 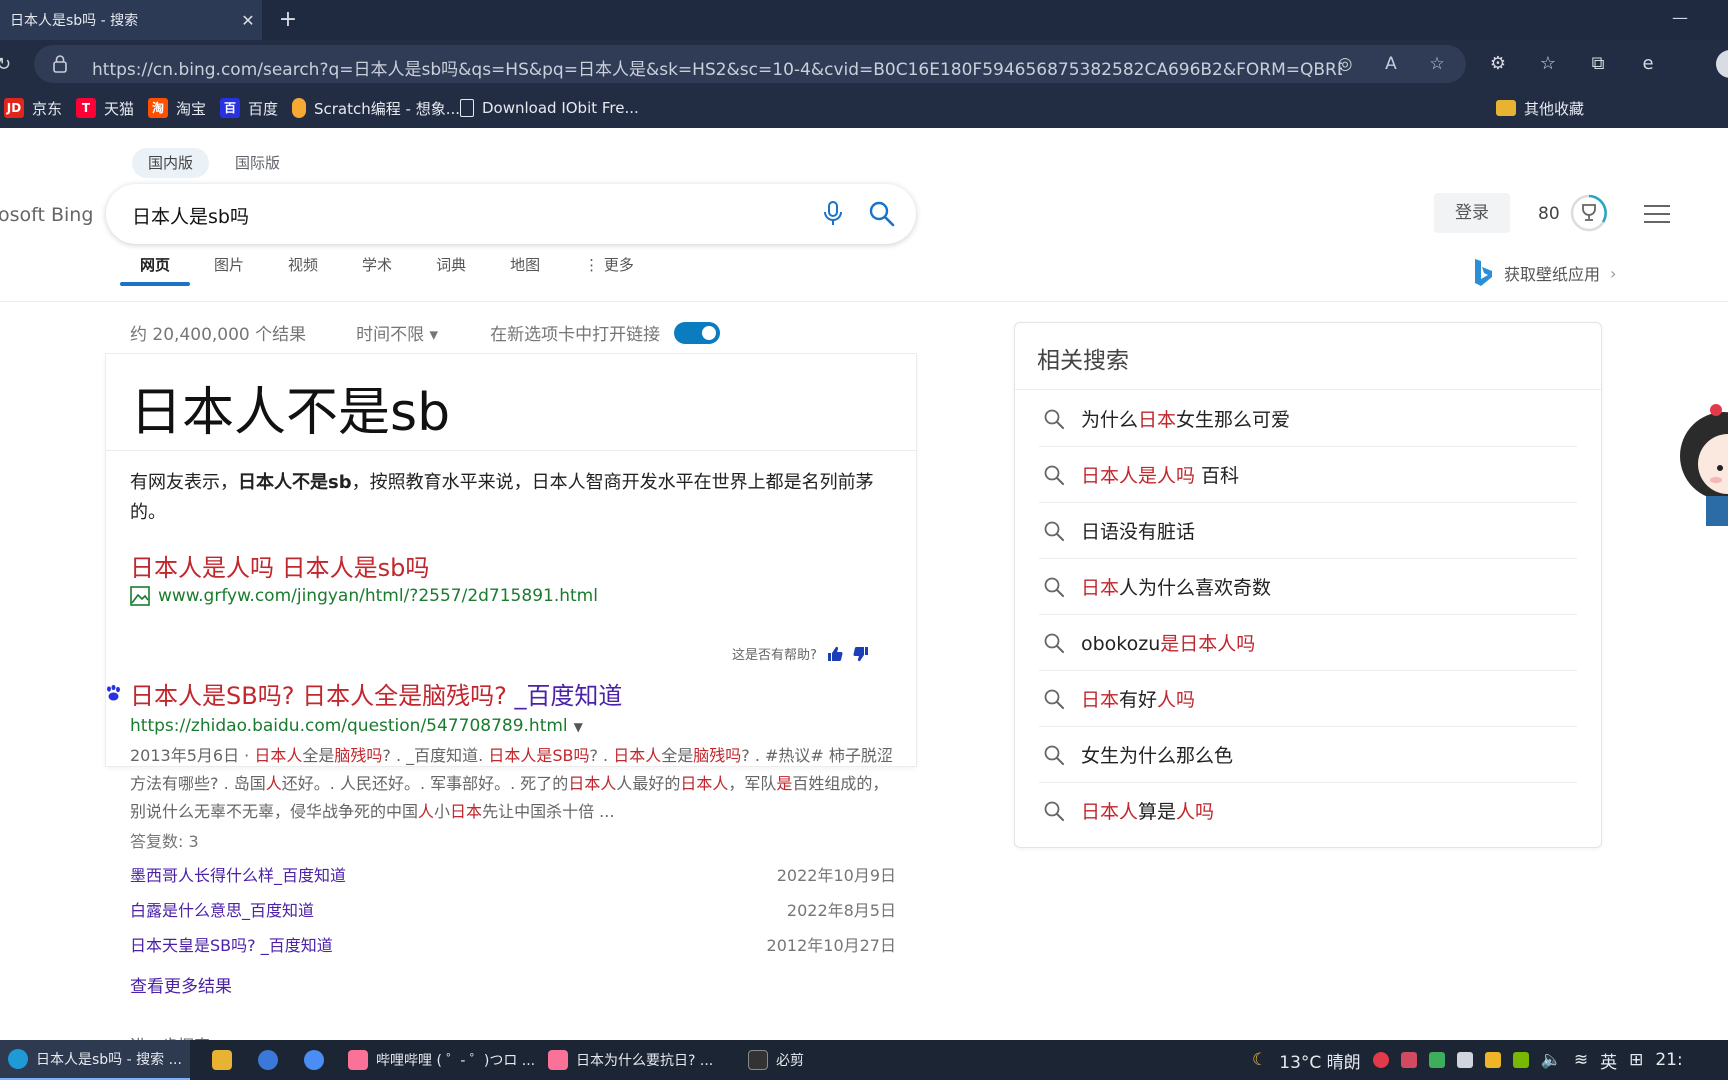 I want to click on tab-strip: 日本人是sb吗 - 搜索 ✕ + —, so click(x=864, y=20).